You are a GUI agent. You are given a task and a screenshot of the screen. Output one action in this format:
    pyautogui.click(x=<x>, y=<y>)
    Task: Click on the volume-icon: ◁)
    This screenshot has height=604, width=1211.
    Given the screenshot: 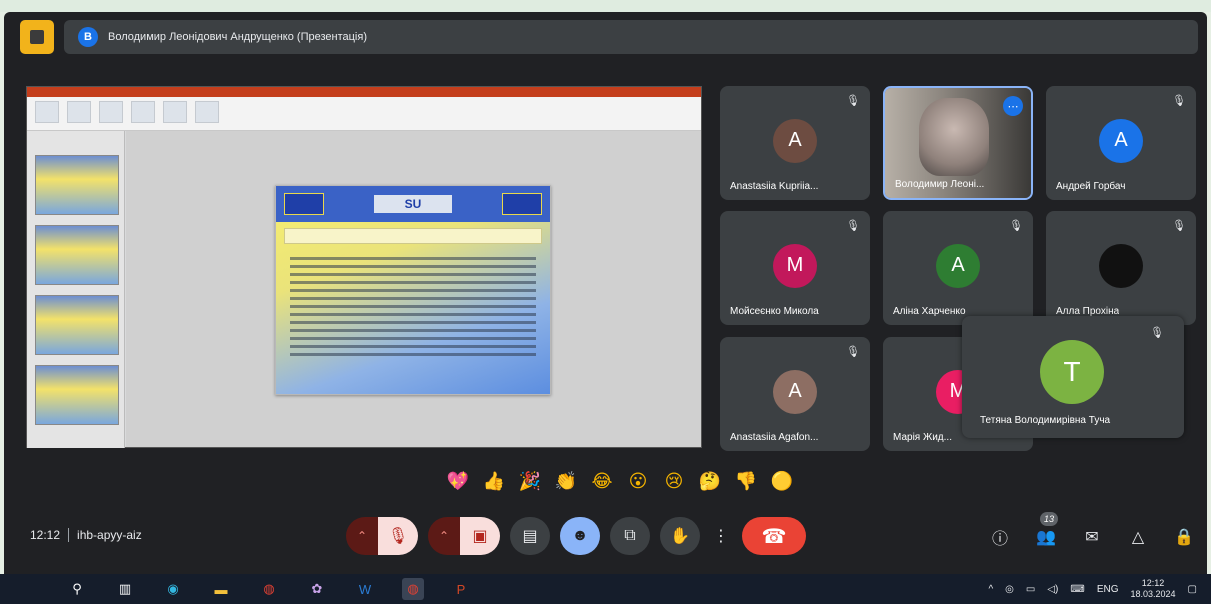 What is the action you would take?
    pyautogui.click(x=1052, y=589)
    